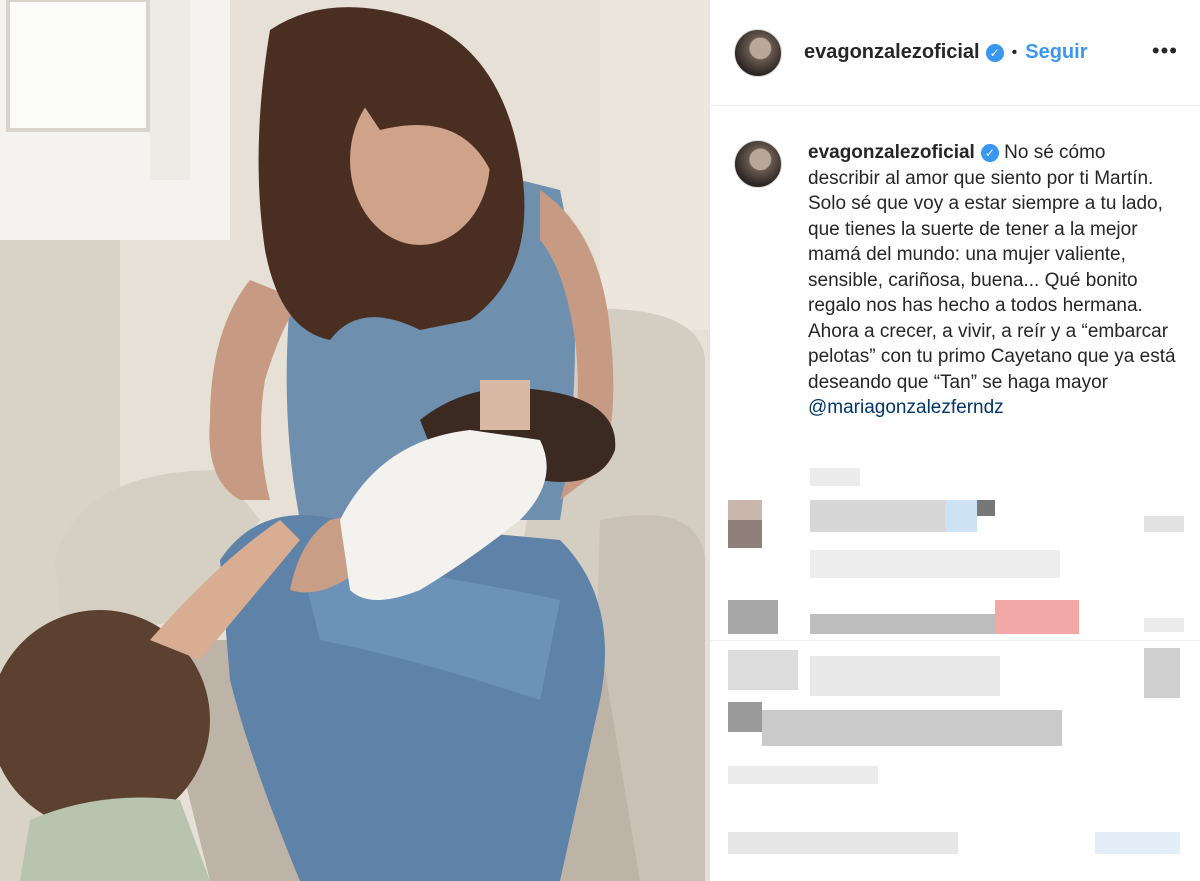 This screenshot has height=881, width=1200. What do you see at coordinates (955, 640) in the screenshot?
I see `comments-divider` at bounding box center [955, 640].